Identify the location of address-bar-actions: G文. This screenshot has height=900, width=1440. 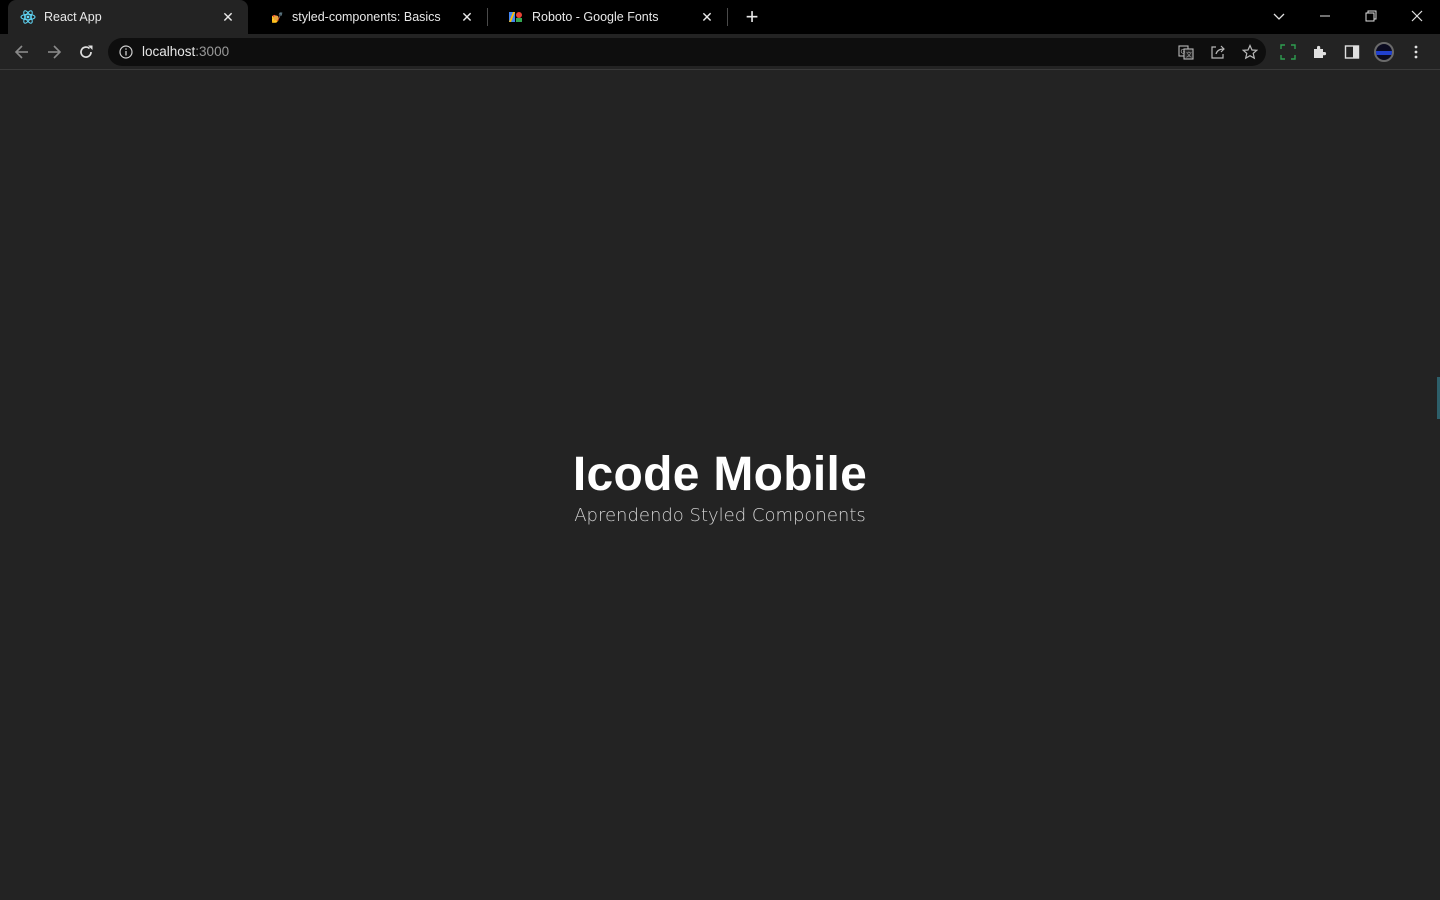
(1218, 52).